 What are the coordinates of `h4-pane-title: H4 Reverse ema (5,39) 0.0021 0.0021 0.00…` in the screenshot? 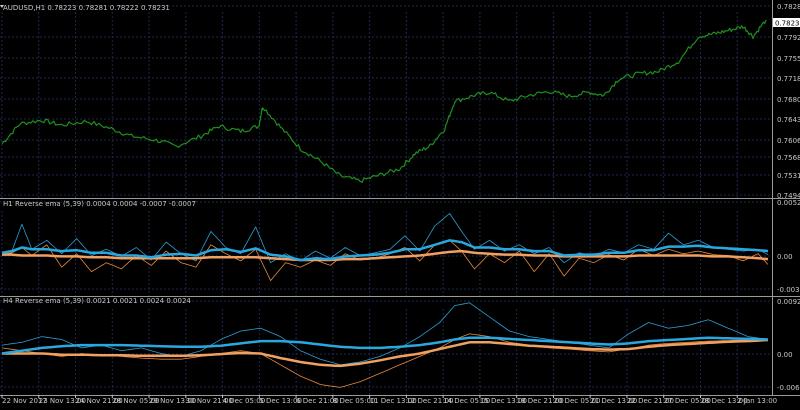 It's located at (97, 301).